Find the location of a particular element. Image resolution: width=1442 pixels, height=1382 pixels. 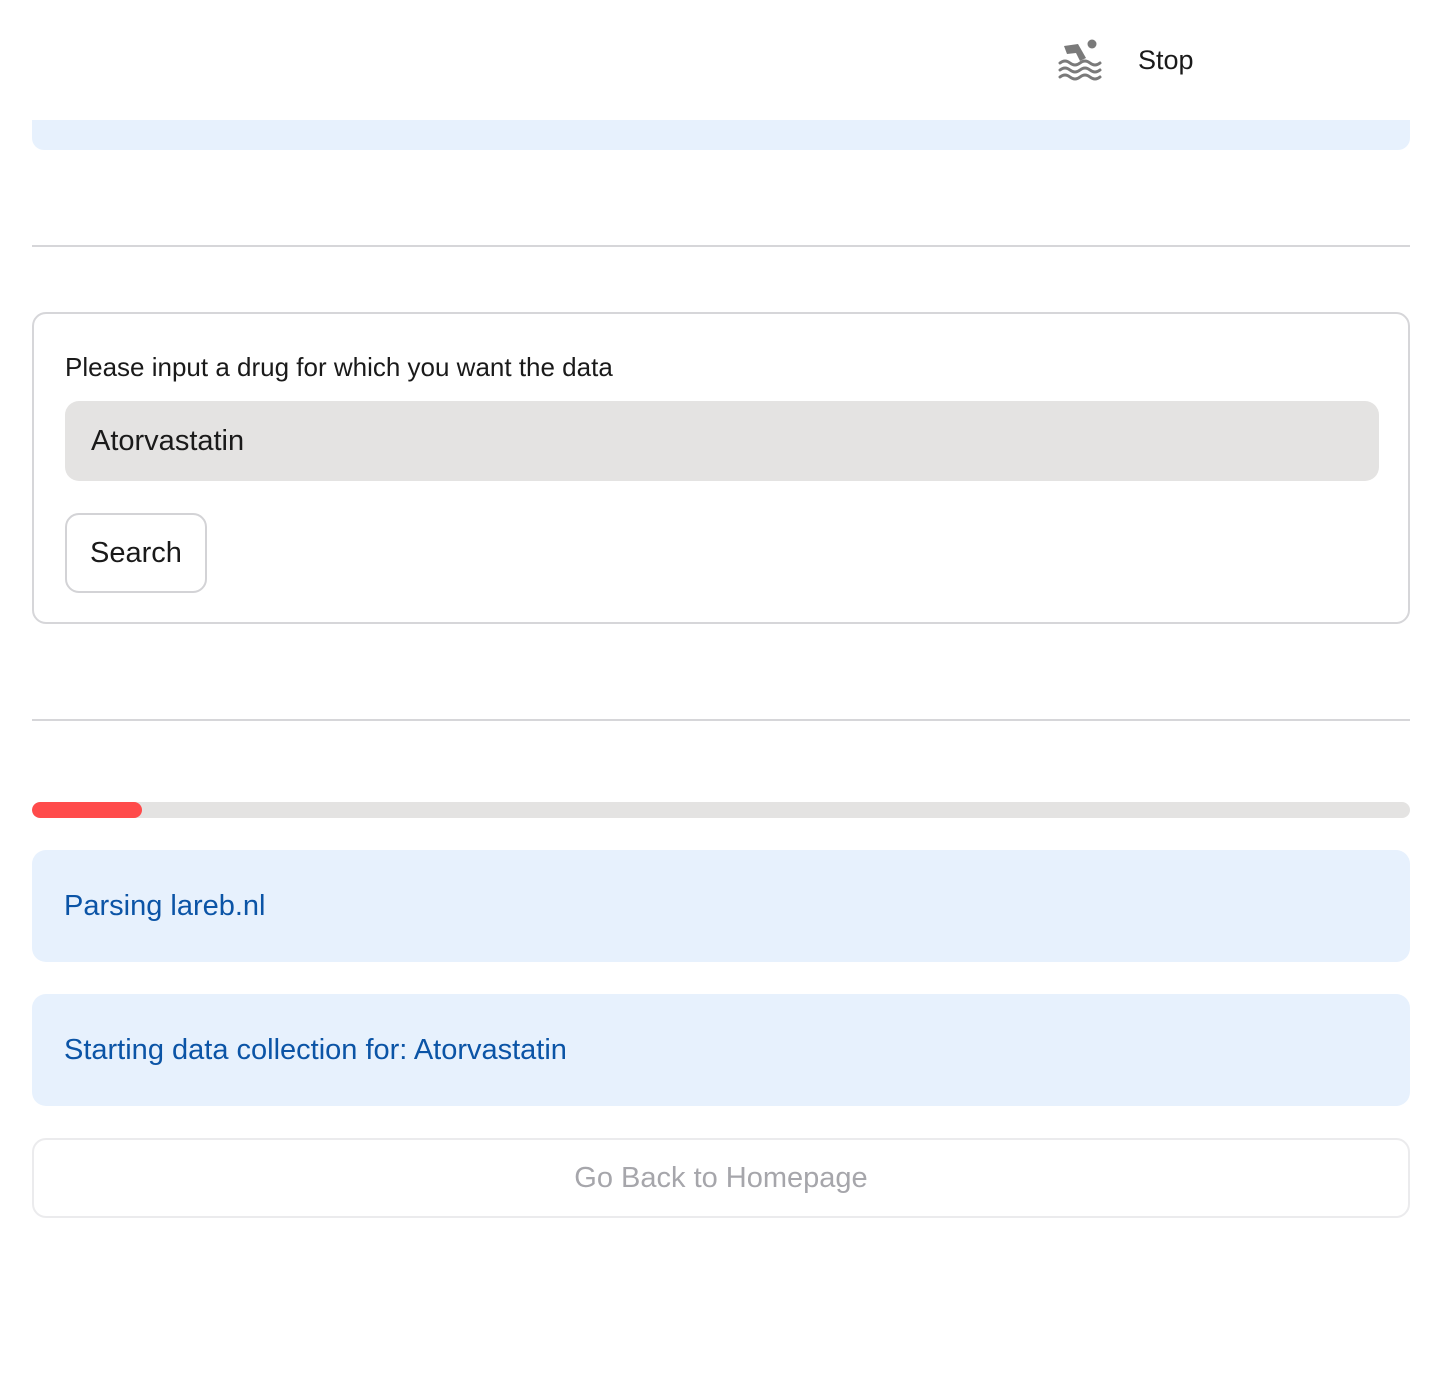

stop-link: Stop is located at coordinates (1166, 60).